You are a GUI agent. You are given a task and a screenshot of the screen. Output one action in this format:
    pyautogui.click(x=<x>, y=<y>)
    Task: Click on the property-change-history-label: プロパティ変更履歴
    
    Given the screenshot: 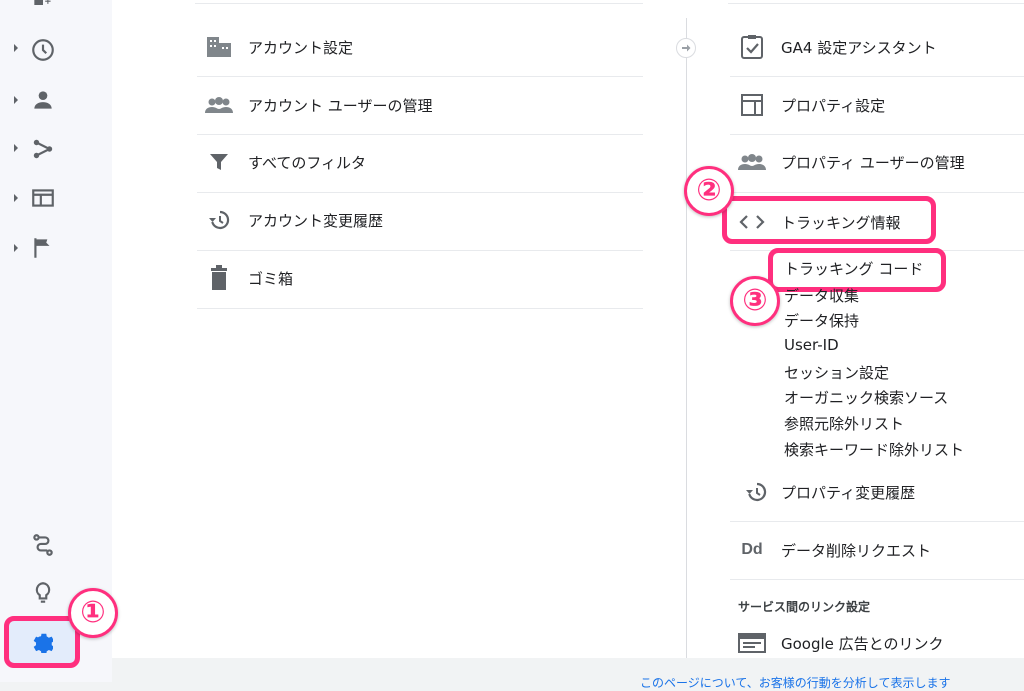 What is the action you would take?
    pyautogui.click(x=848, y=492)
    